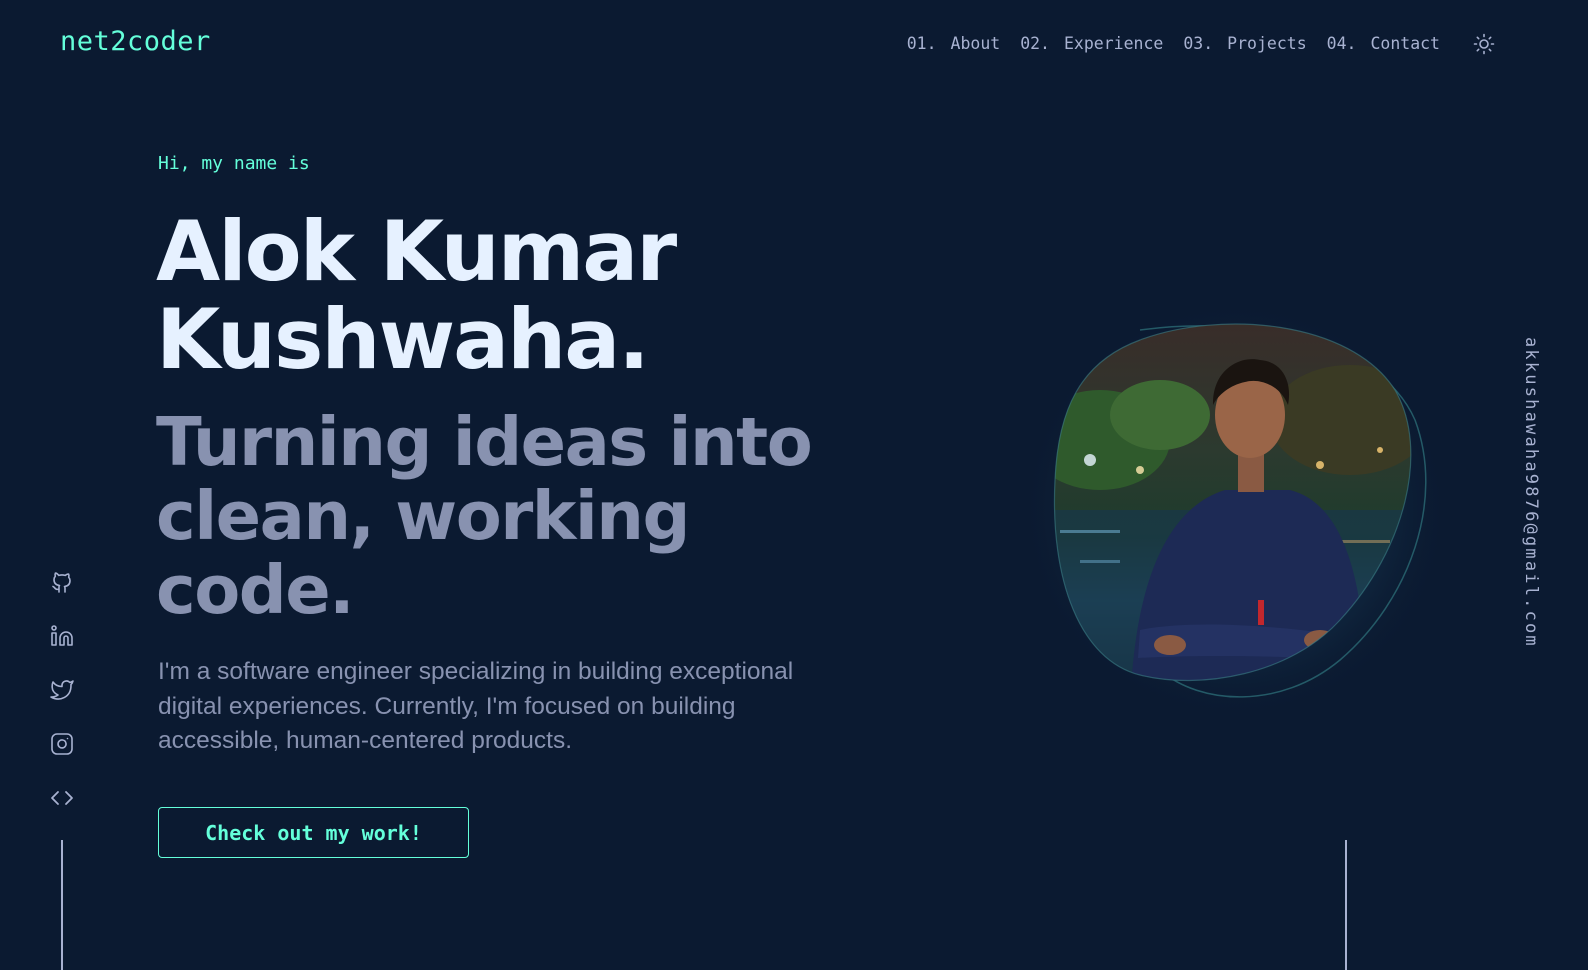  I want to click on instagram-link, so click(62, 752).